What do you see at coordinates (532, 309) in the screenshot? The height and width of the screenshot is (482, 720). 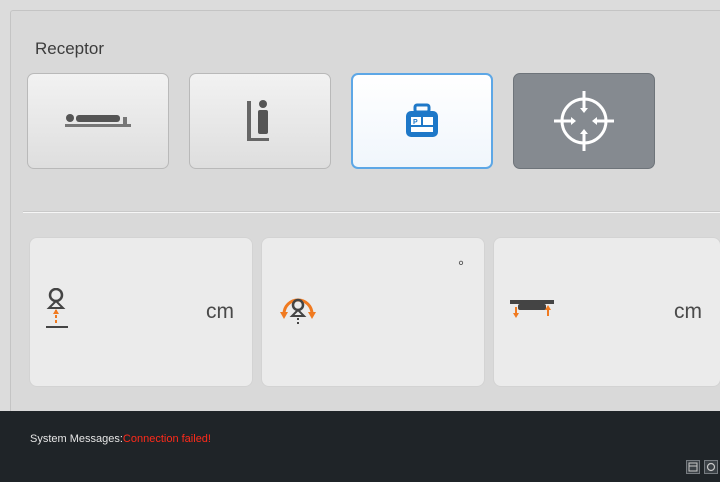 I see `table-height-icon` at bounding box center [532, 309].